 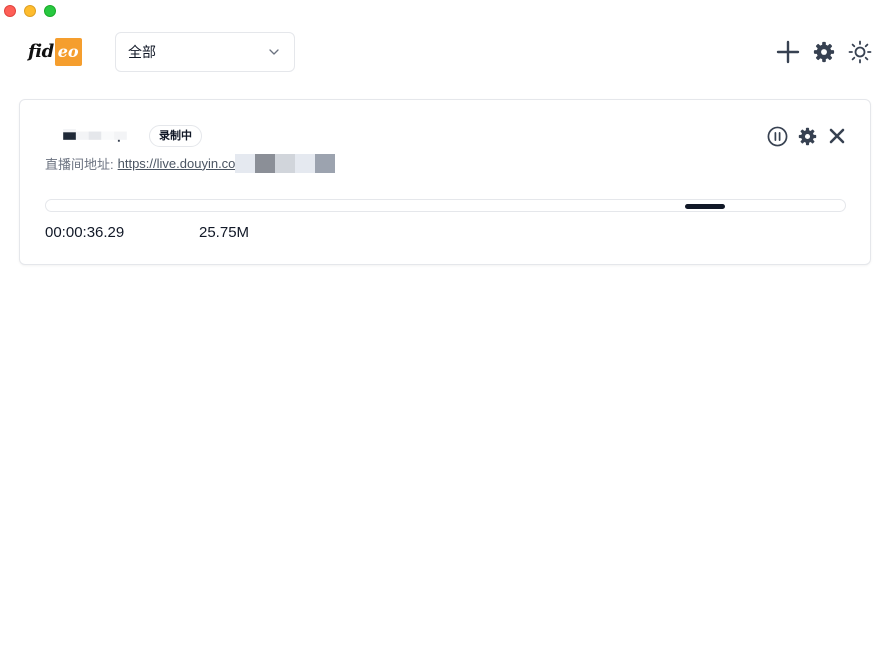 I want to click on stream-url-link: https://live.douyin.co, so click(x=177, y=163).